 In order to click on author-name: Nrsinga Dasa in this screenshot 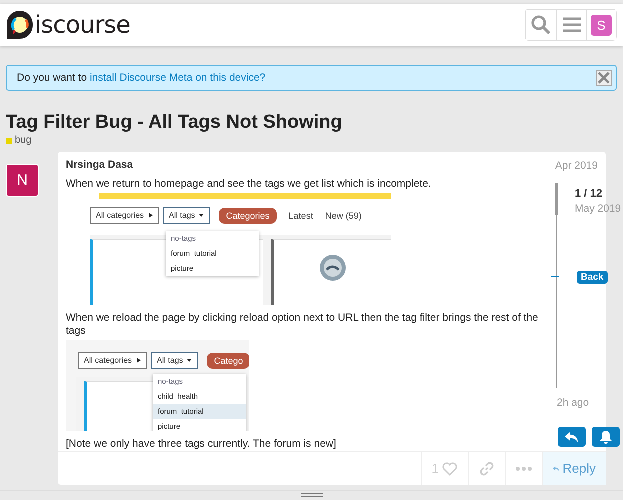, I will do `click(100, 165)`.